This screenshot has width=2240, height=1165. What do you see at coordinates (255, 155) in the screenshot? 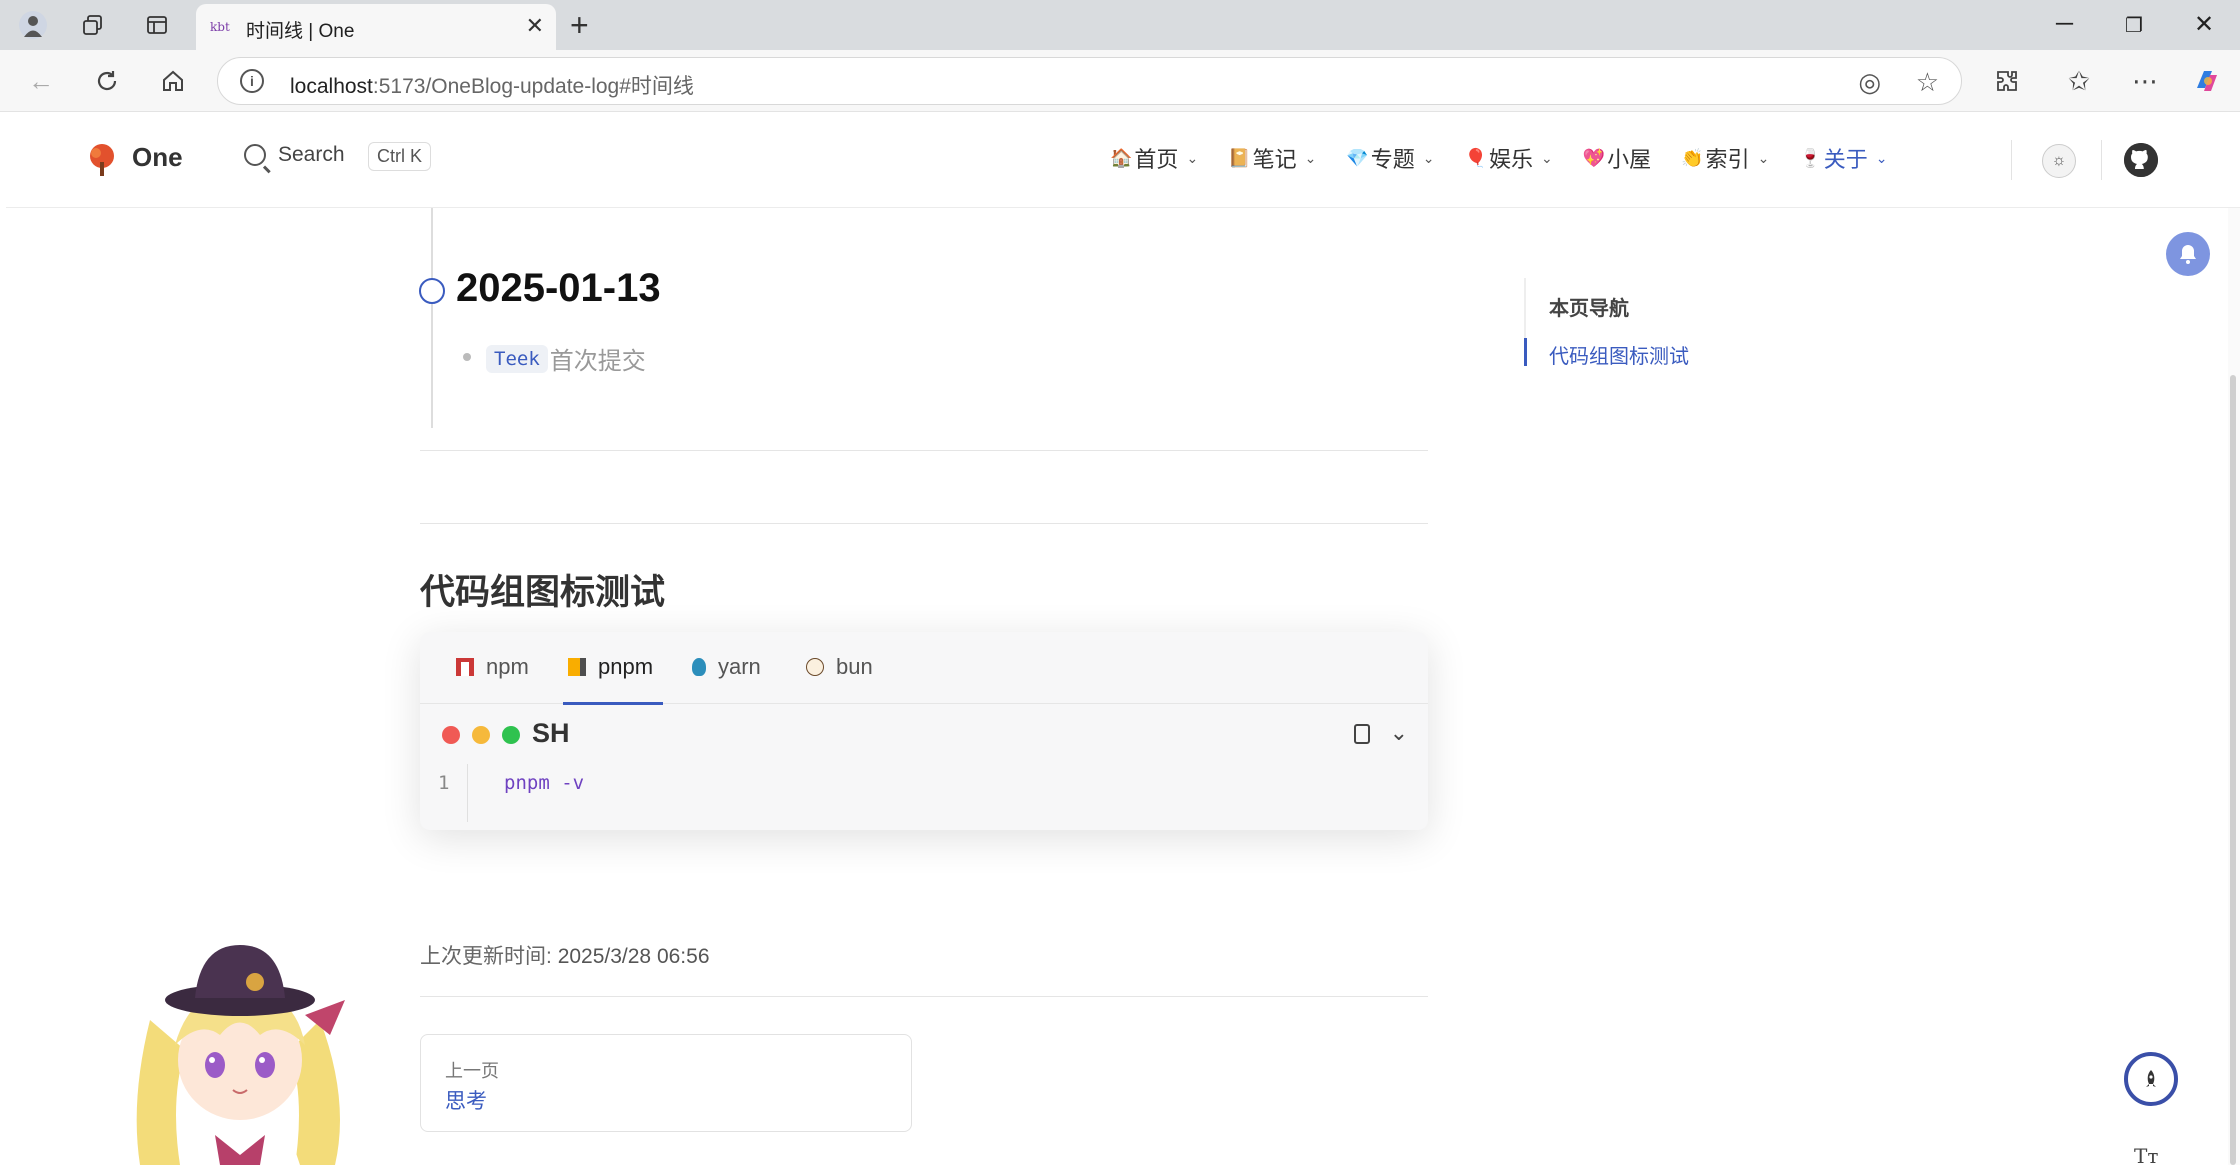
I see `search-icon` at bounding box center [255, 155].